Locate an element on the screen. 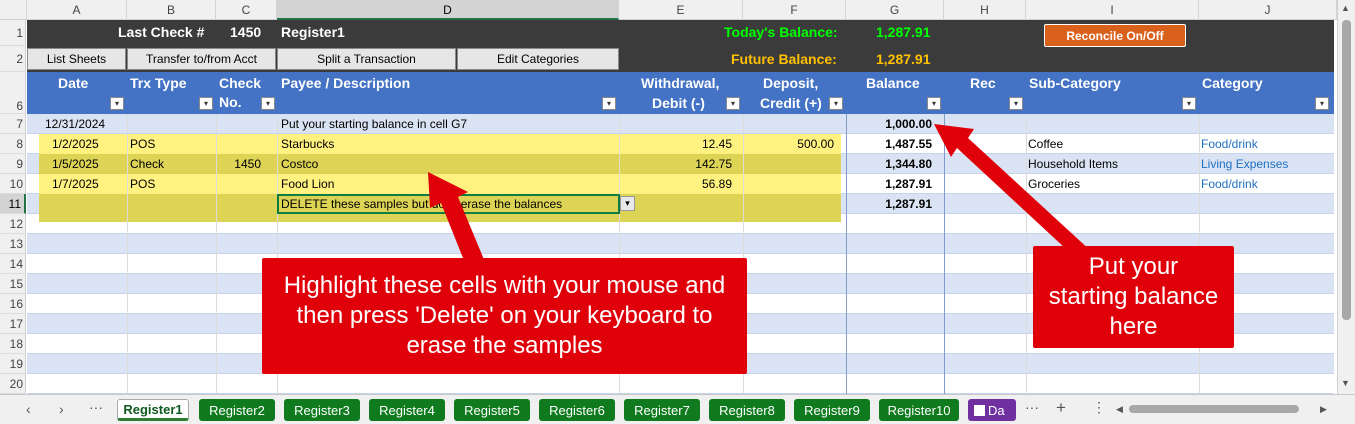 The height and width of the screenshot is (424, 1355). column-header-b: B is located at coordinates (171, 10).